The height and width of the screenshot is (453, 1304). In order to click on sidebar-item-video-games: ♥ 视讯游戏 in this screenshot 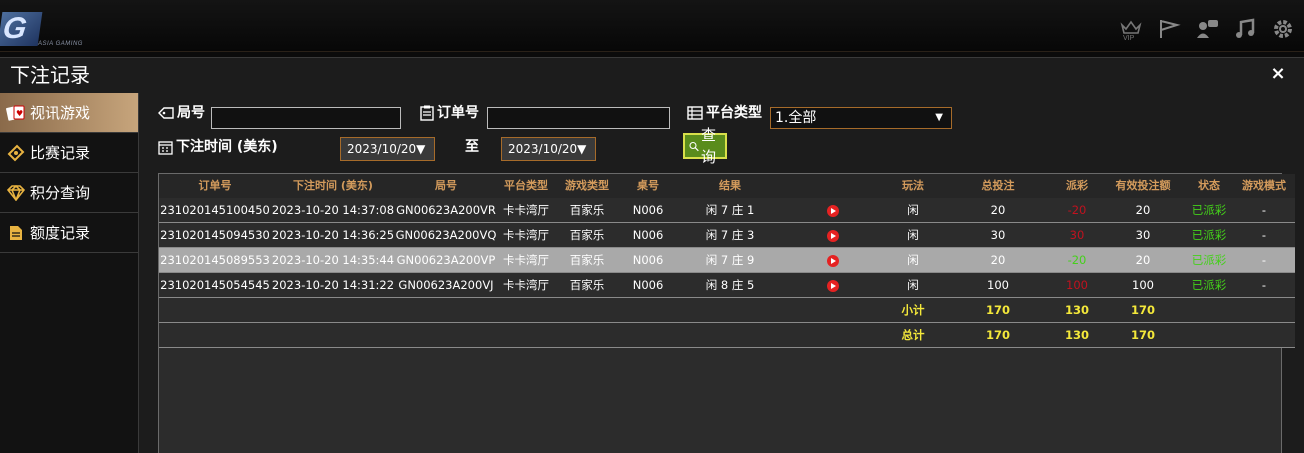, I will do `click(69, 113)`.